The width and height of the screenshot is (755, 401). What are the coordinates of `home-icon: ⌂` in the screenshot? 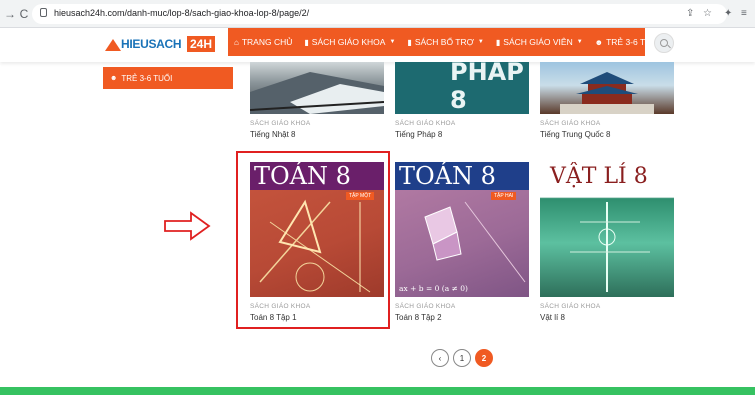 It's located at (236, 42).